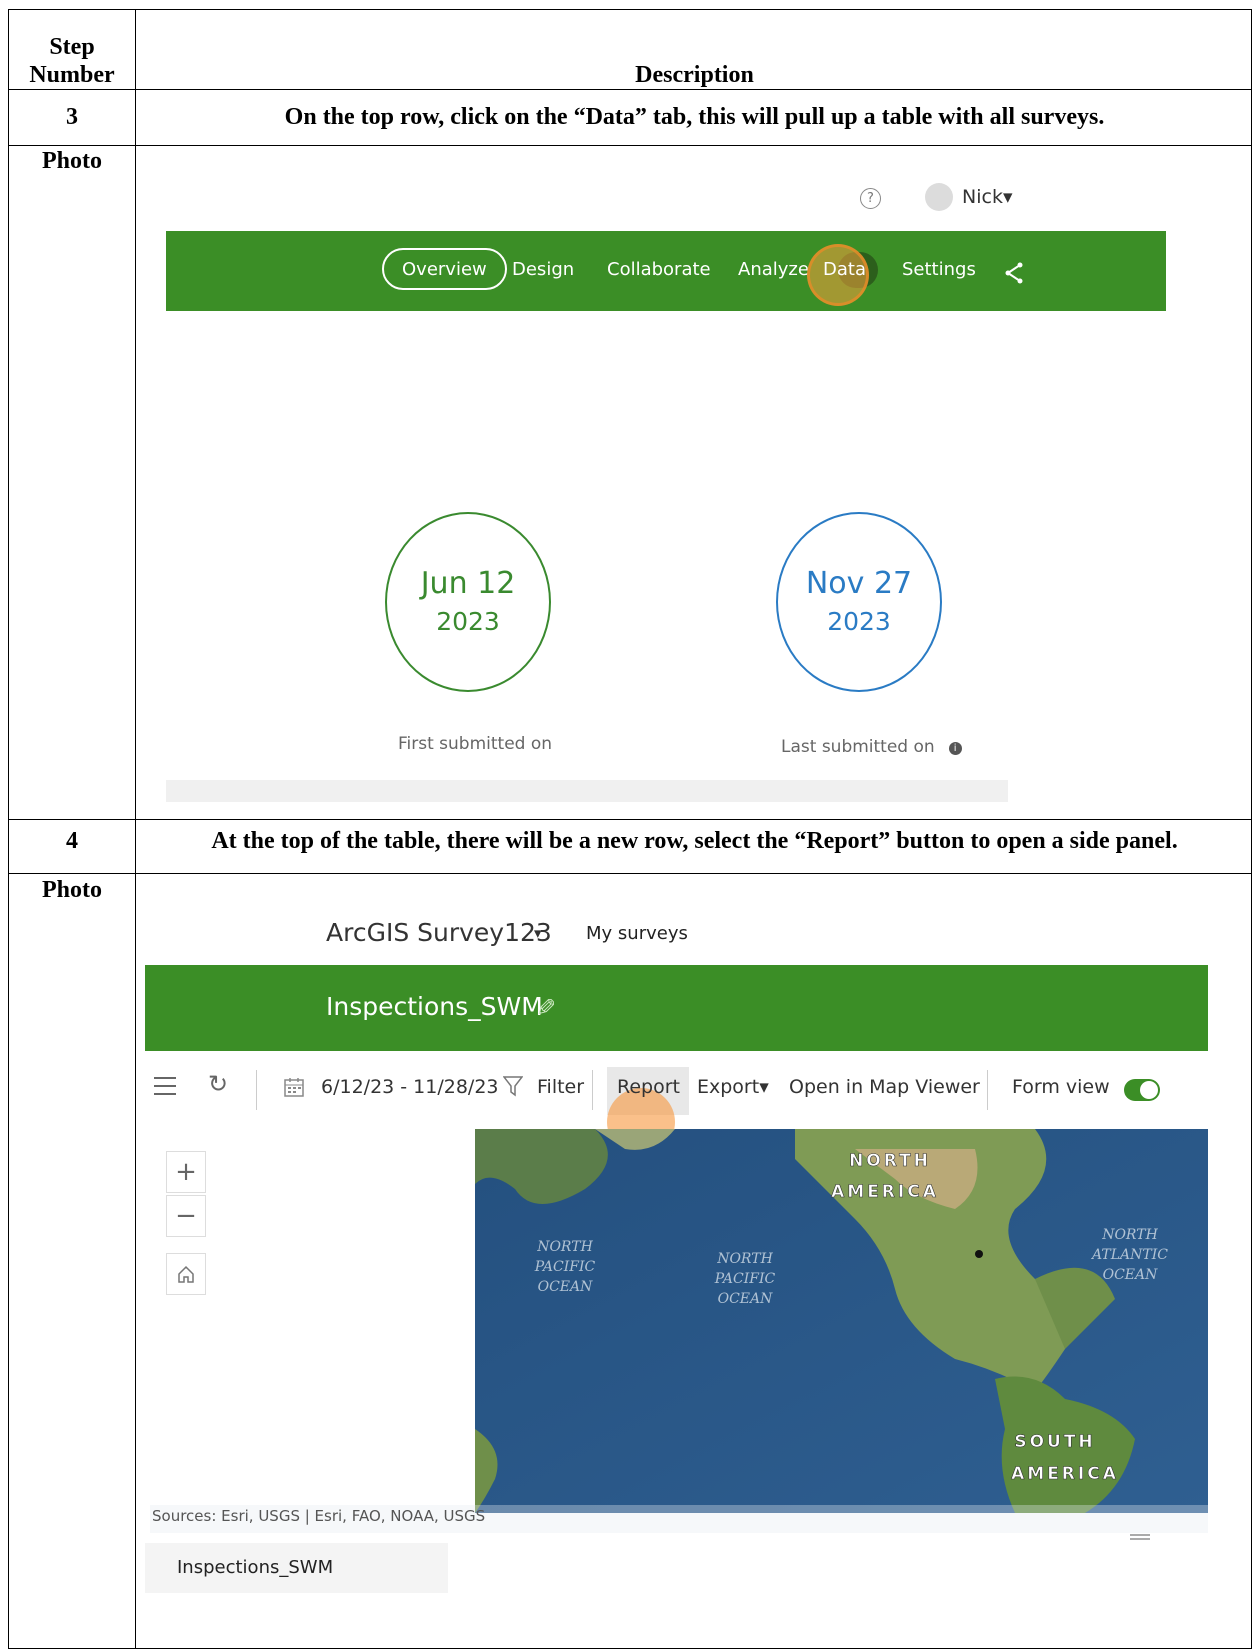  I want to click on ocean-label: ATLANTIC, so click(1129, 1255).